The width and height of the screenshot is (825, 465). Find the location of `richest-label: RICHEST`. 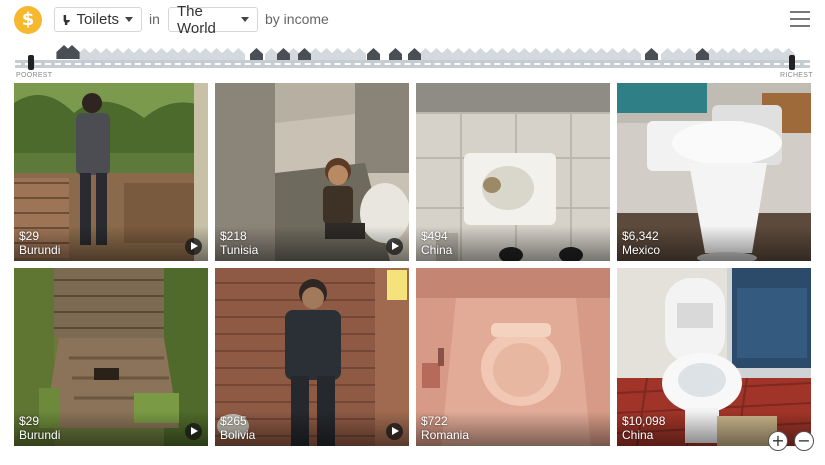

richest-label: RICHEST is located at coordinates (796, 75).